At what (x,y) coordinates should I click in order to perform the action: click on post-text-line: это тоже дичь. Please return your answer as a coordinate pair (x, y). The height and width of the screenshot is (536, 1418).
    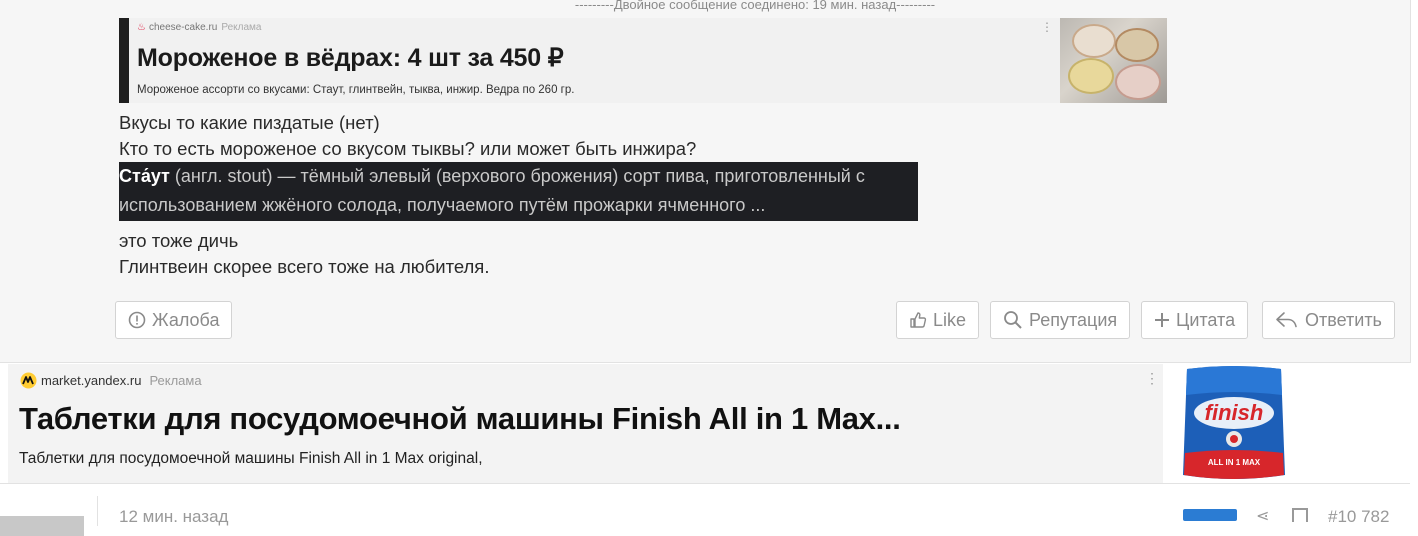
    Looking at the image, I should click on (179, 240).